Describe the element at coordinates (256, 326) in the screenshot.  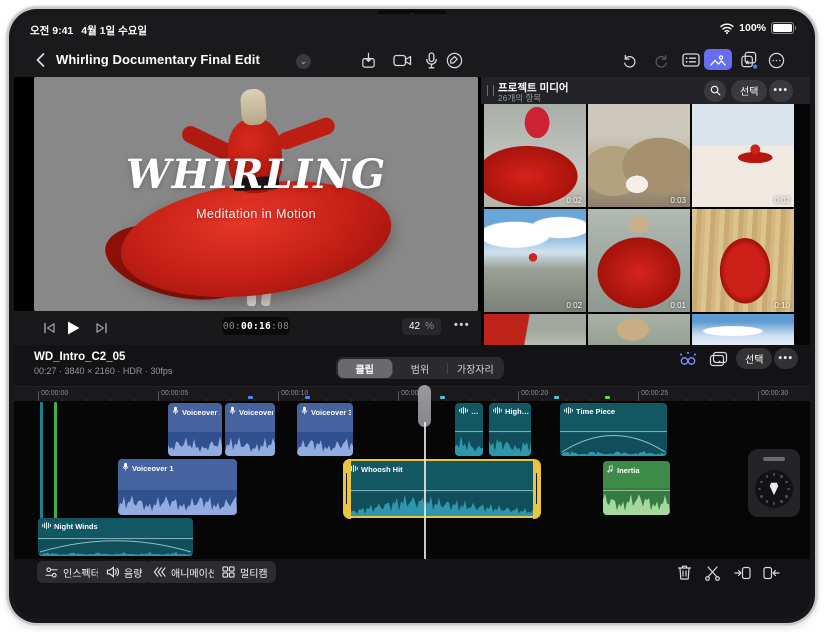
I see `timecode-display: 00: 00:16:08` at that location.